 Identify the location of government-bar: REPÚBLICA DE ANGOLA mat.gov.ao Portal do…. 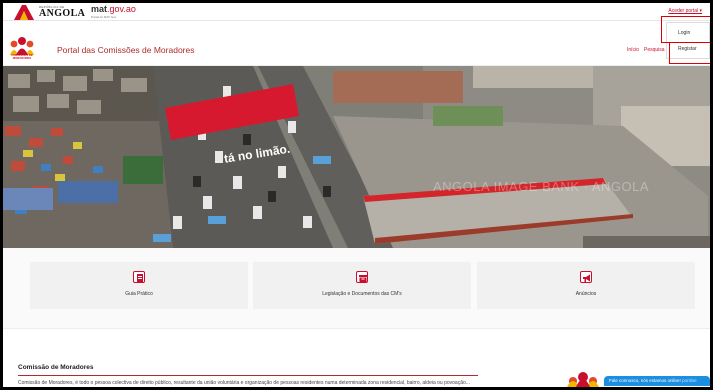
(356, 12).